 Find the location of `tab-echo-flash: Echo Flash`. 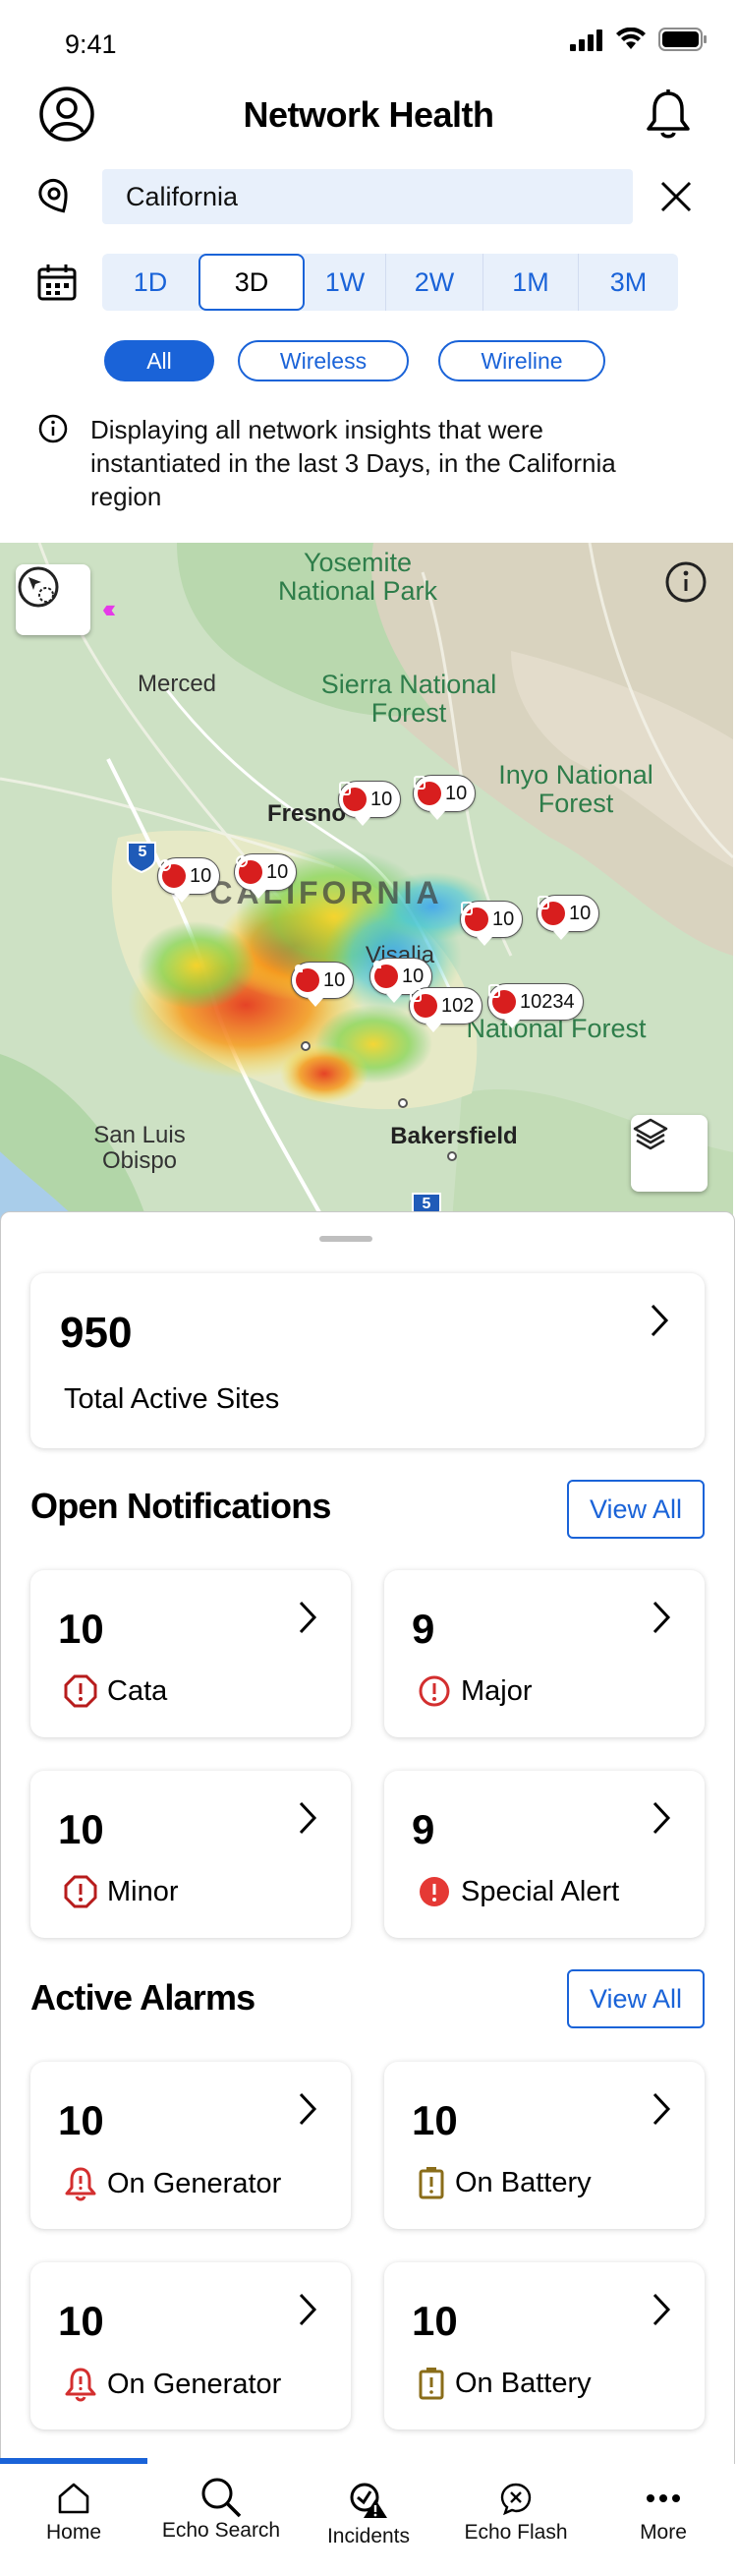

tab-echo-flash: Echo Flash is located at coordinates (516, 2520).